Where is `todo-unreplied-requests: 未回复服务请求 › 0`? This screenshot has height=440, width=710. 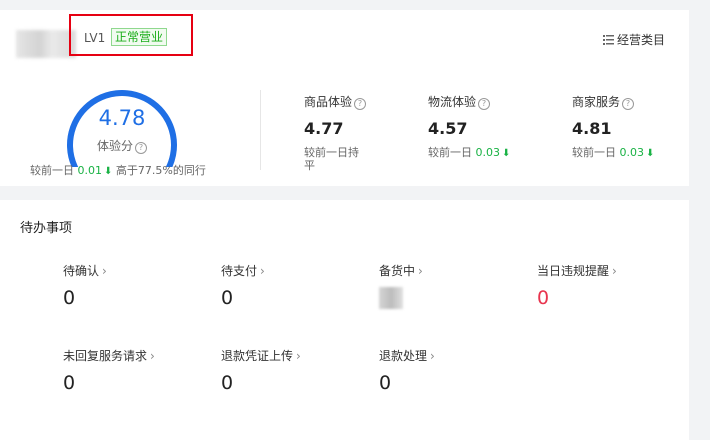
todo-unreplied-requests: 未回复服务请求 › 0 is located at coordinates (109, 370).